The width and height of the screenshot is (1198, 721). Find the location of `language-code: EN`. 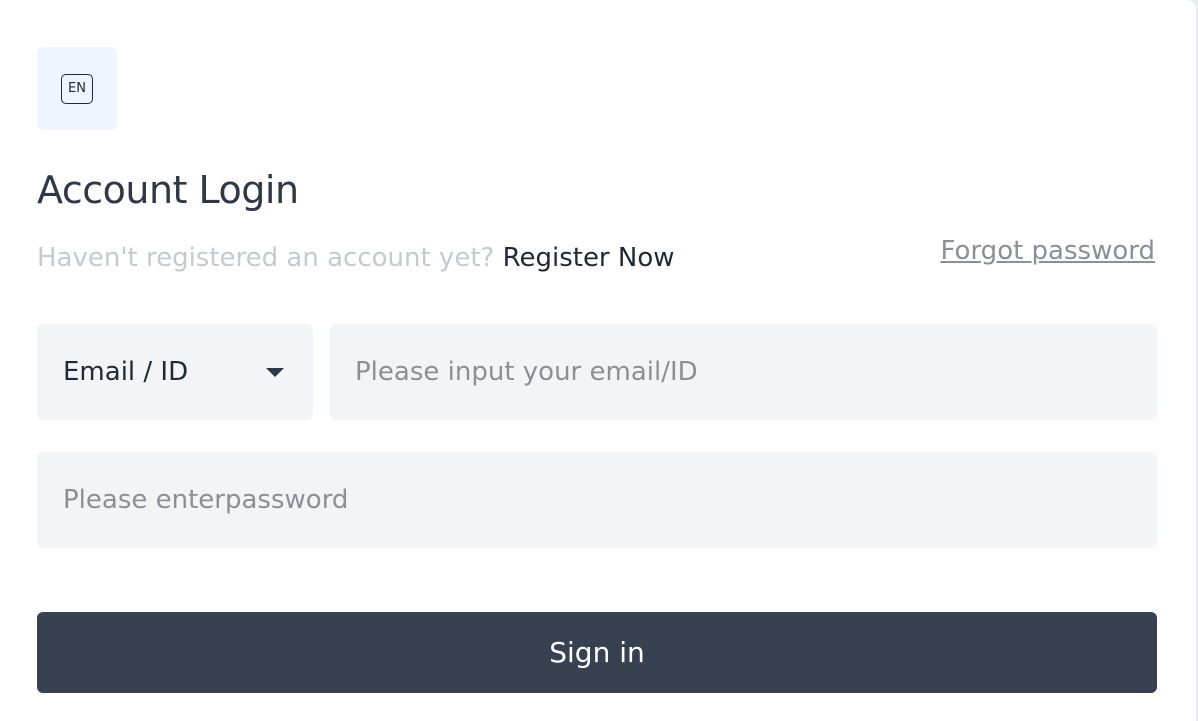

language-code: EN is located at coordinates (77, 88).